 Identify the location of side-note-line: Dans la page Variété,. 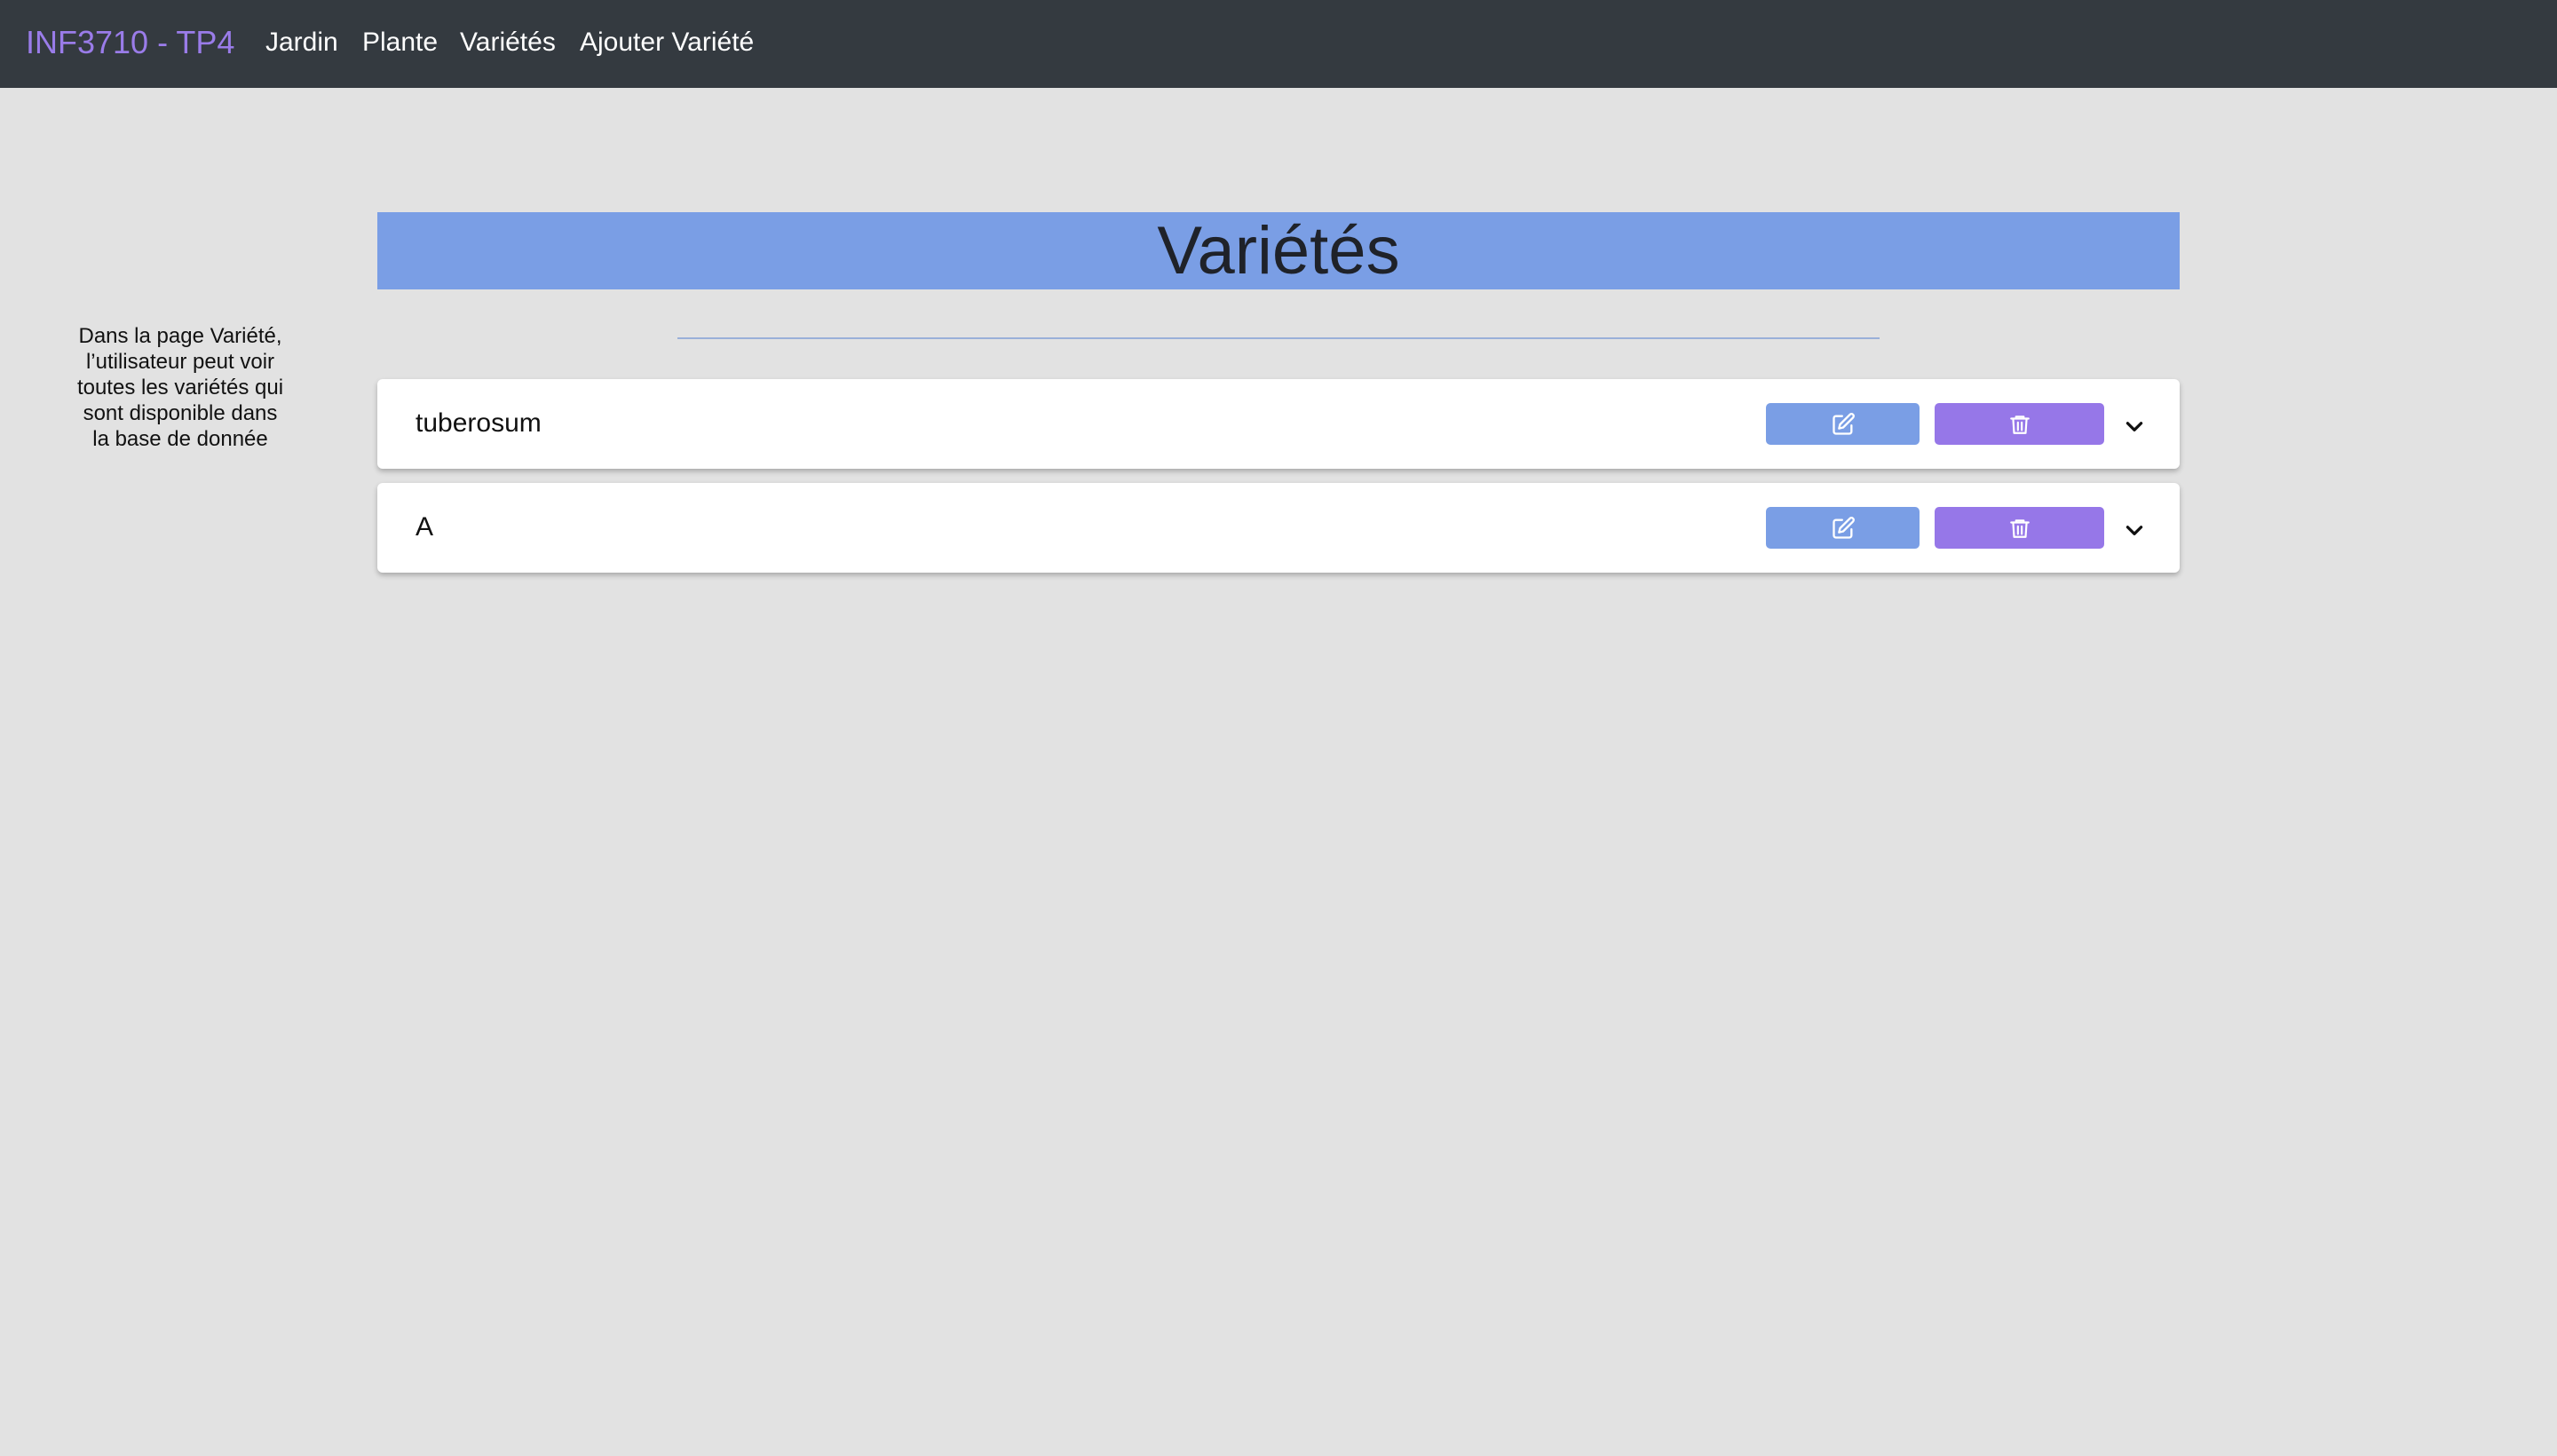
(180, 336).